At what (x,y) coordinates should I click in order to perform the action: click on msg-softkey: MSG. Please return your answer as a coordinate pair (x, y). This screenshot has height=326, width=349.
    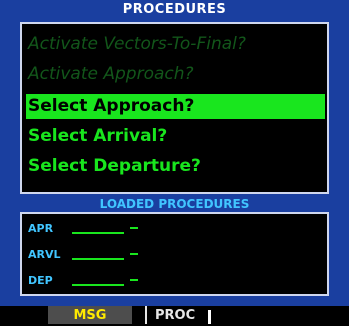
    Looking at the image, I should click on (90, 315).